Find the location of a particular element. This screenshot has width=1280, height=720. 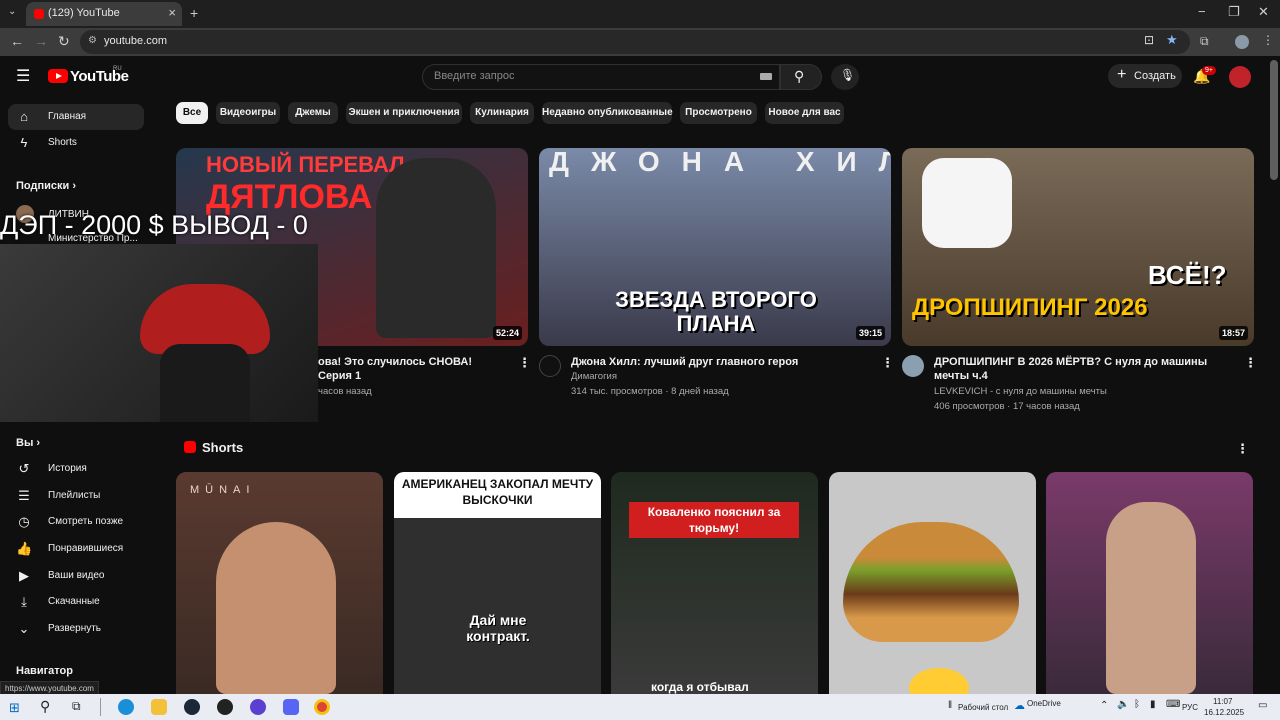

site-info-icon: ⚙ is located at coordinates (92, 40).